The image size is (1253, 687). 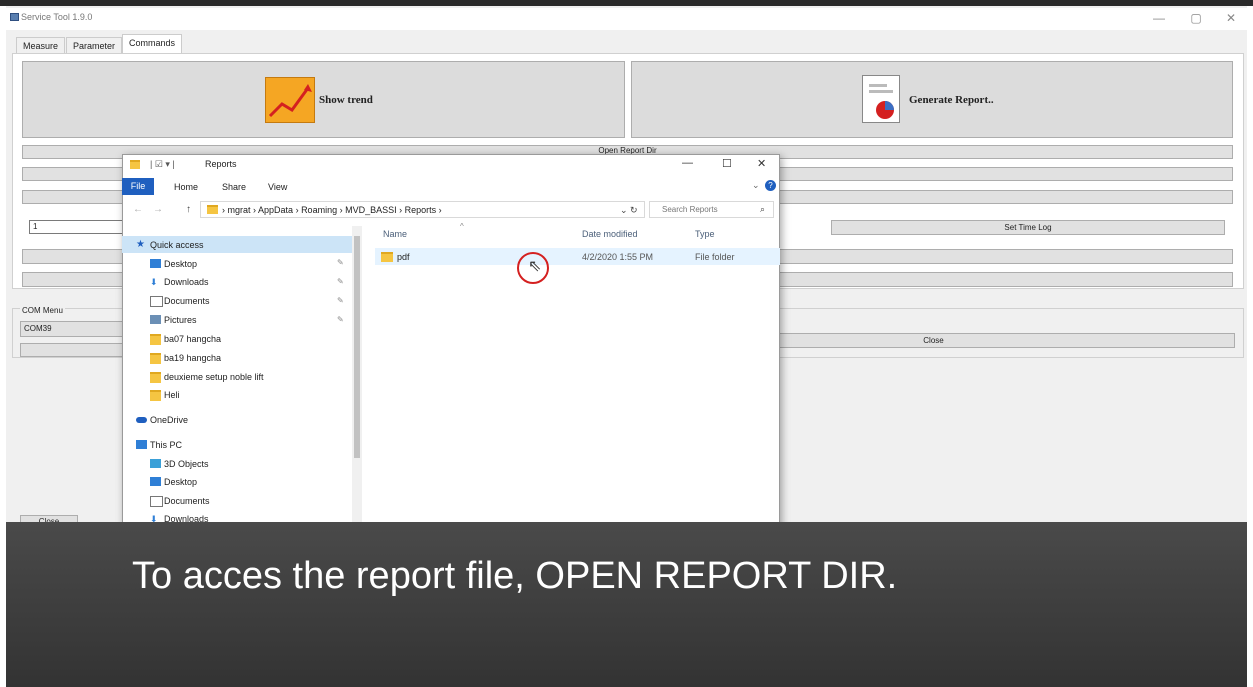 I want to click on explorer-title: Reports, so click(x=221, y=164).